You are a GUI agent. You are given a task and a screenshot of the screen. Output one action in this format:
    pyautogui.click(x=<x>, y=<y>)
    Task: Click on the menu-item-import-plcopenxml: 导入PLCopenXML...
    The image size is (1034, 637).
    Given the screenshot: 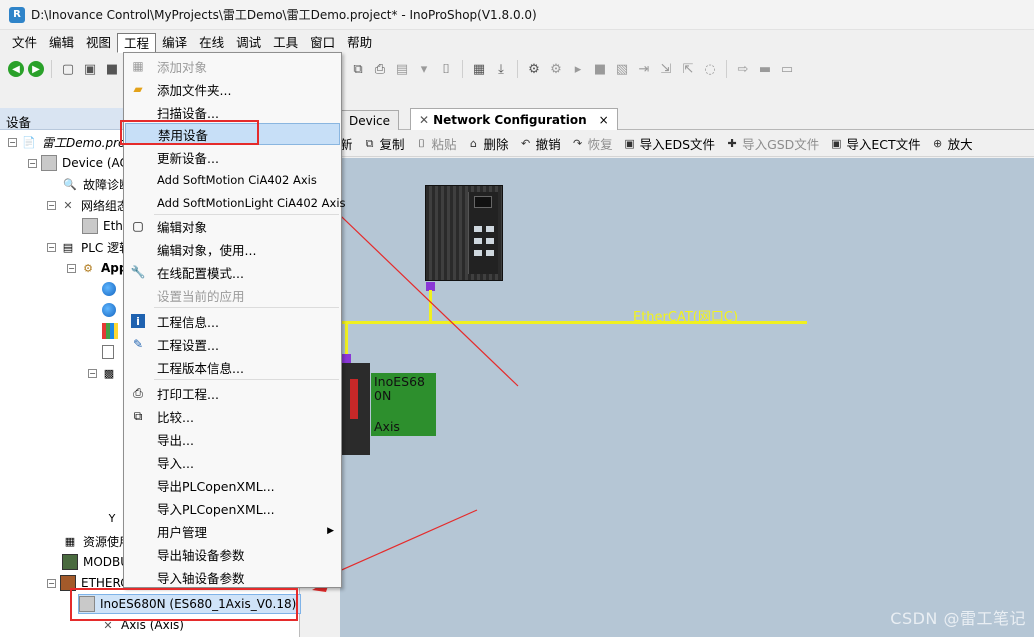 What is the action you would take?
    pyautogui.click(x=232, y=508)
    